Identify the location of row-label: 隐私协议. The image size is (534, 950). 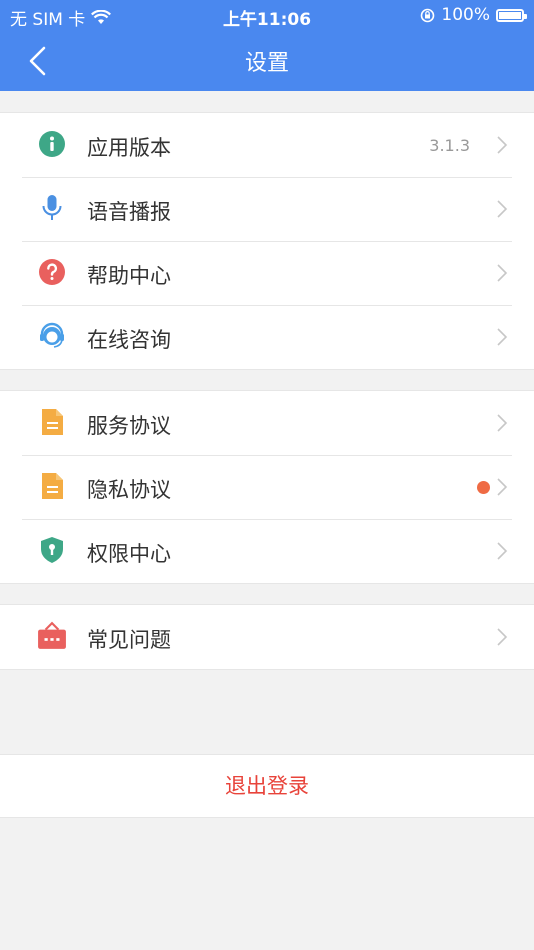
(129, 490).